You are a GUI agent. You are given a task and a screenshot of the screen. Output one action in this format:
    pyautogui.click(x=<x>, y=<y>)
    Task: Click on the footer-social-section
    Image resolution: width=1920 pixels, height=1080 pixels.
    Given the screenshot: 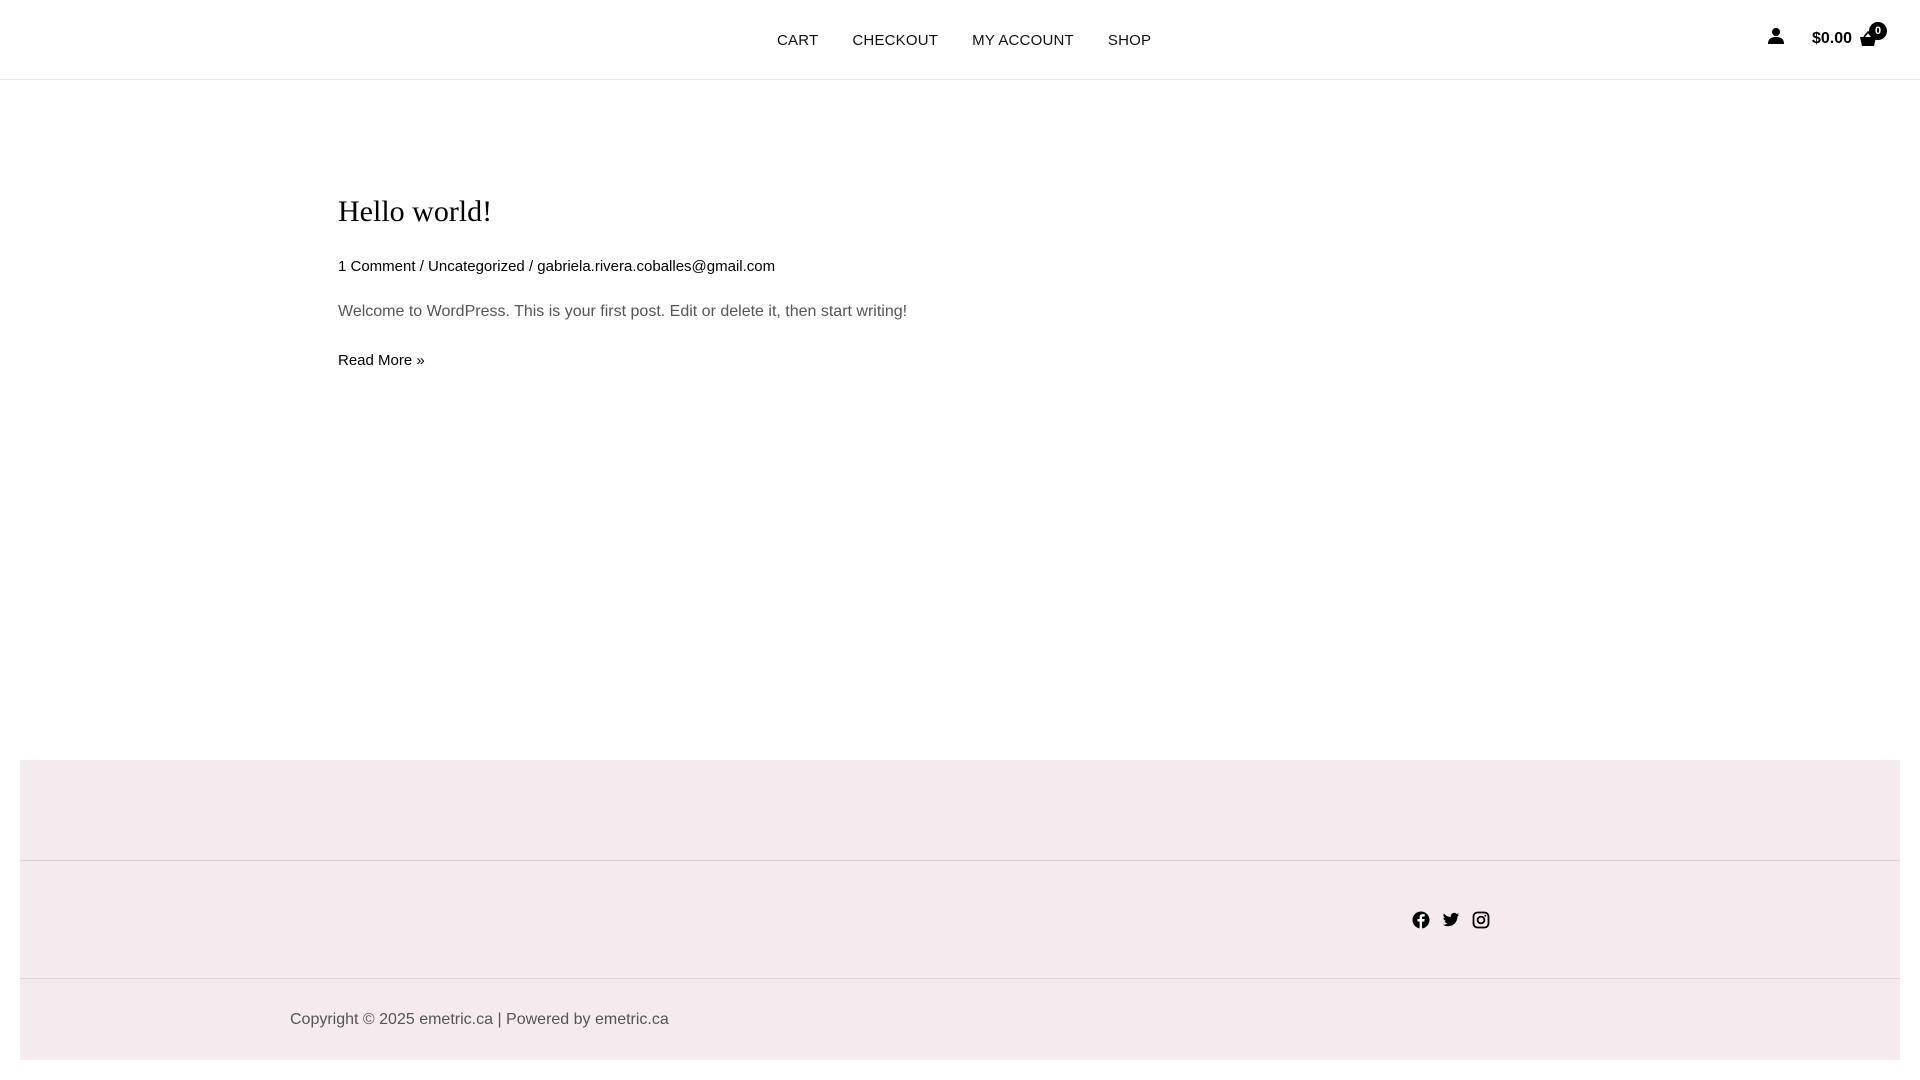 What is the action you would take?
    pyautogui.click(x=960, y=920)
    